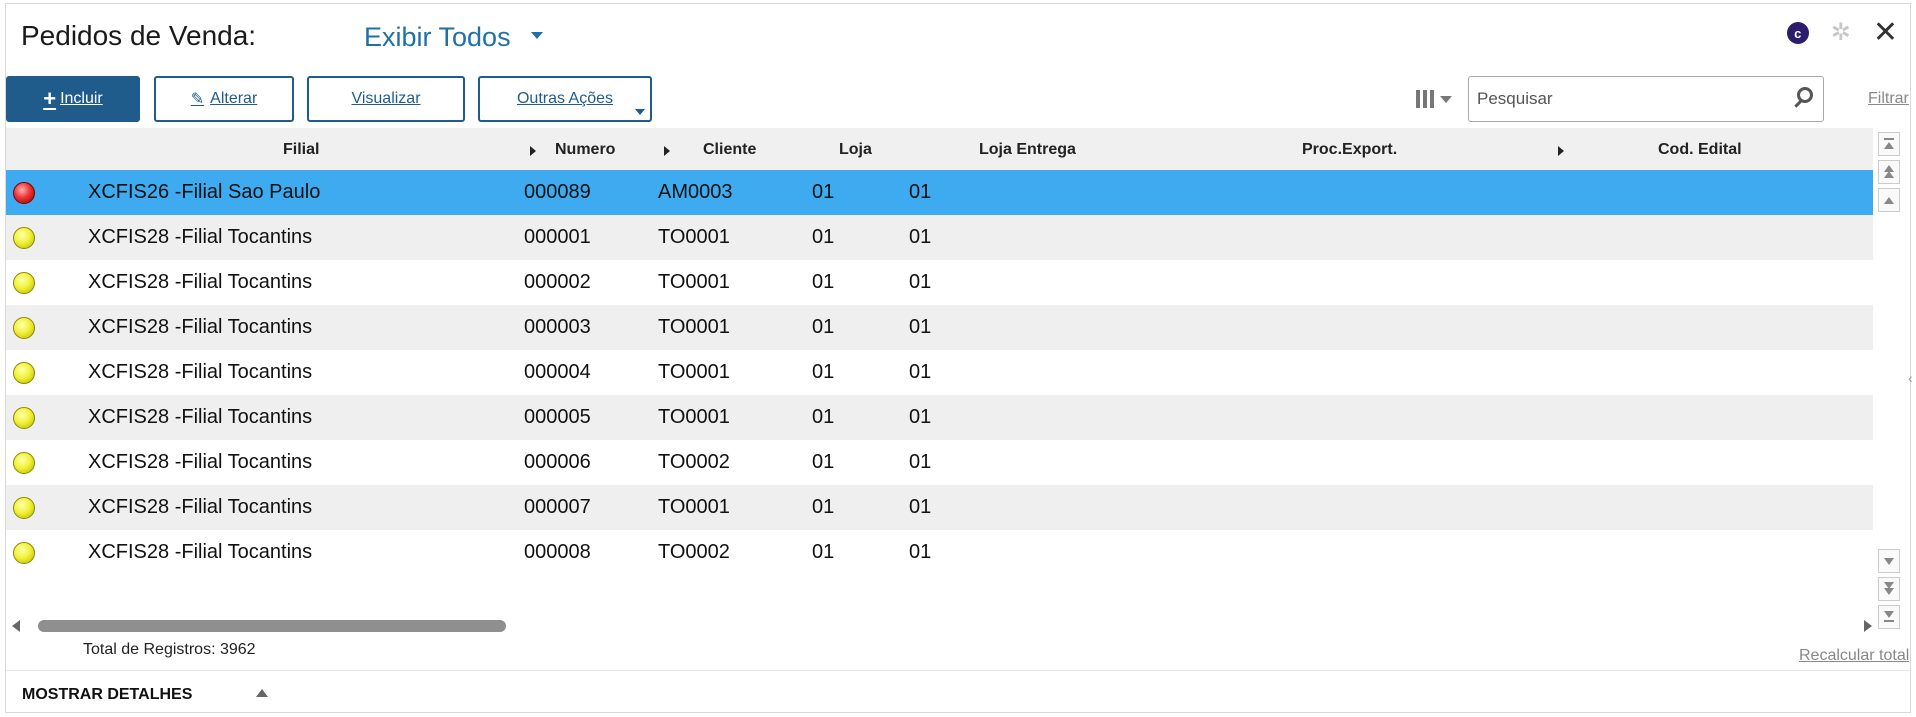 The image size is (1916, 717). I want to click on chevron-up-icon, so click(262, 693).